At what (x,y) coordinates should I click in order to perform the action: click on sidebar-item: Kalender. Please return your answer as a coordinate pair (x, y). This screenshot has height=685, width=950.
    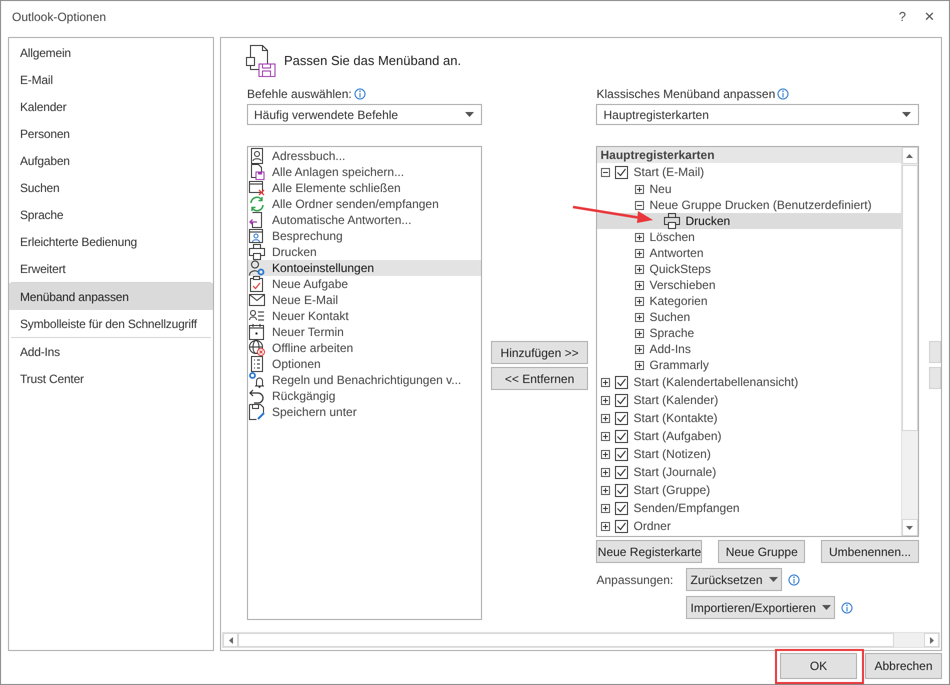
    Looking at the image, I should click on (111, 106).